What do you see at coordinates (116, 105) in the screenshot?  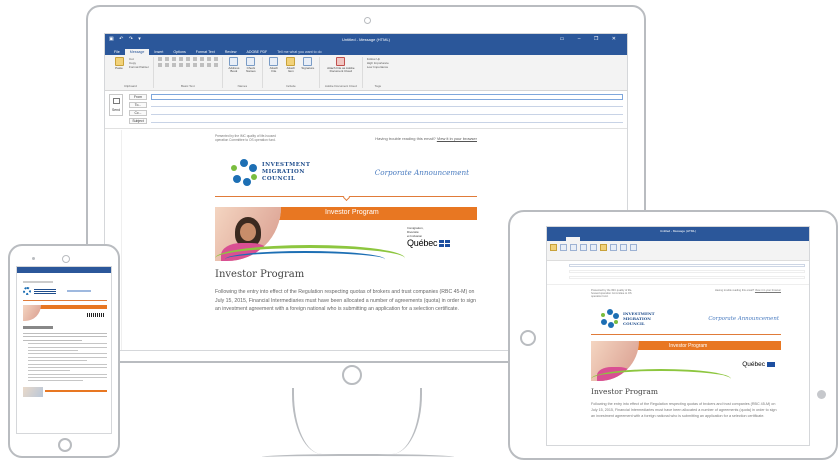 I see `send-button: Send` at bounding box center [116, 105].